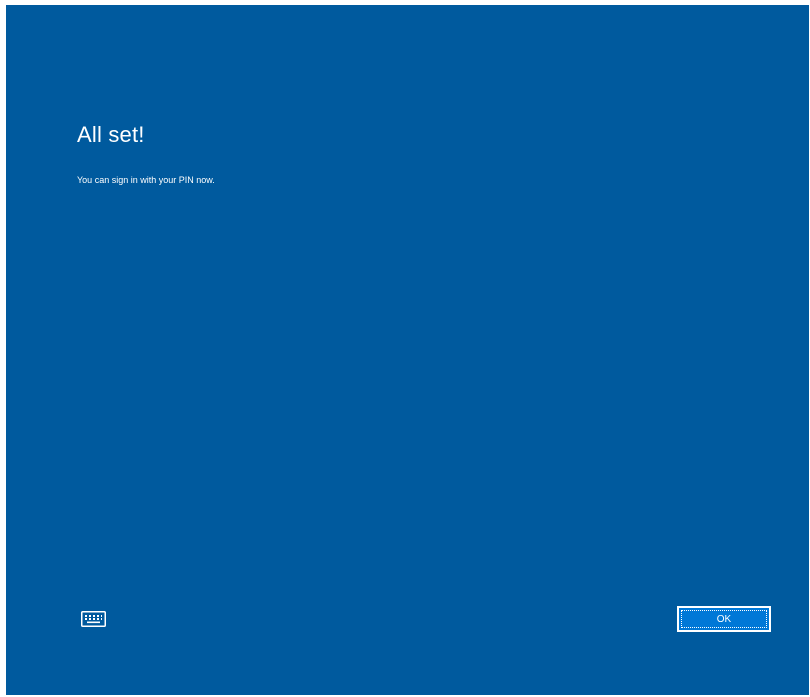 The width and height of the screenshot is (810, 697). What do you see at coordinates (111, 134) in the screenshot?
I see `page-title: All set!` at bounding box center [111, 134].